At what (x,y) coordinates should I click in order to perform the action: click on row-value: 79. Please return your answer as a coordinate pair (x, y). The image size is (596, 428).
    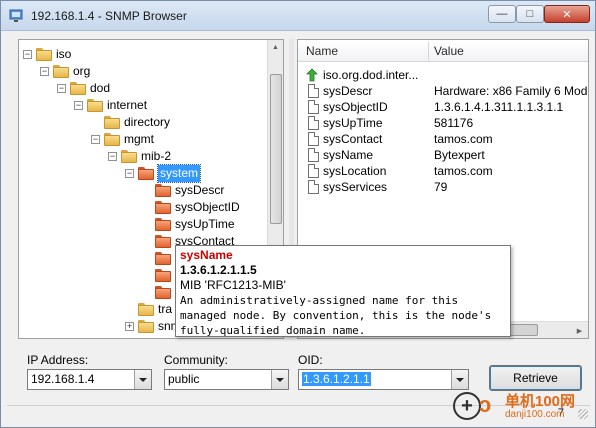
    Looking at the image, I should click on (441, 187).